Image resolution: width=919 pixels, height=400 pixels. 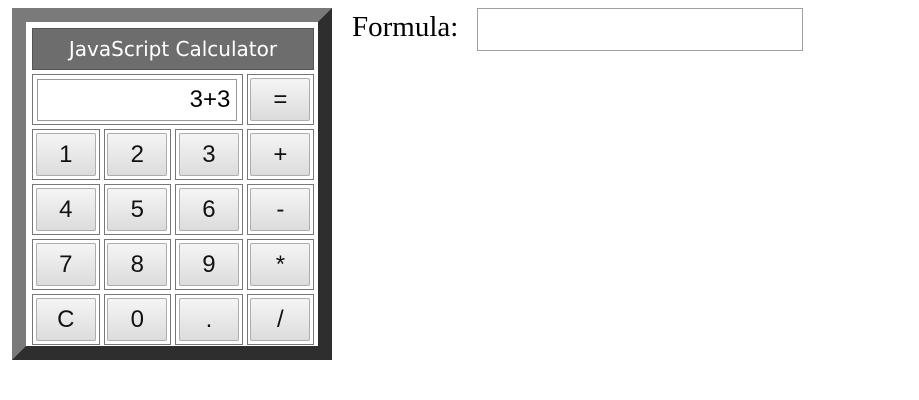 I want to click on key-cell: 9, so click(x=209, y=264).